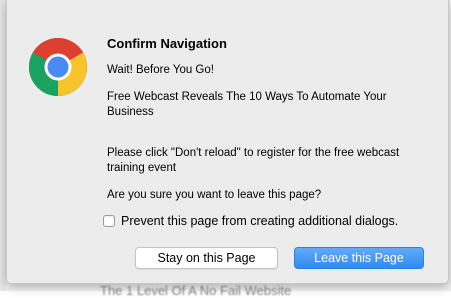 This screenshot has height=298, width=451. I want to click on chrome-logo-icon, so click(58, 67).